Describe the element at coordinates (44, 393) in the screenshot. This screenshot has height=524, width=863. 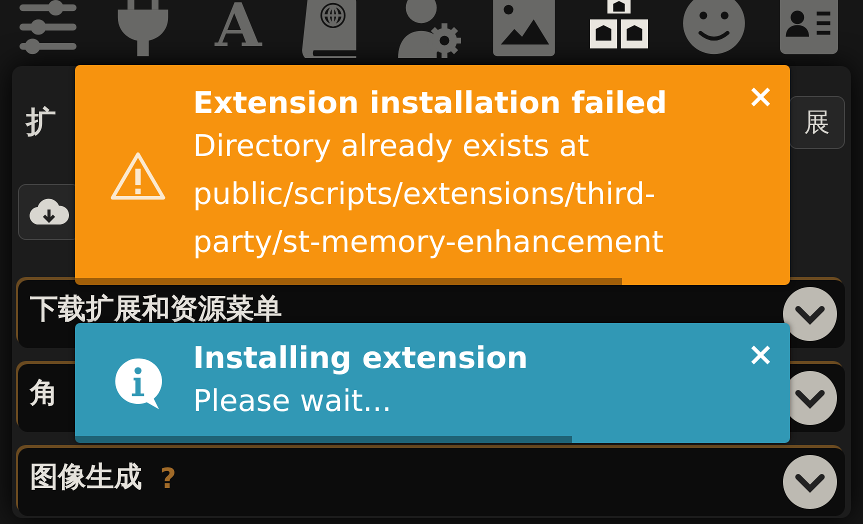
I see `drawer-title: 角` at that location.